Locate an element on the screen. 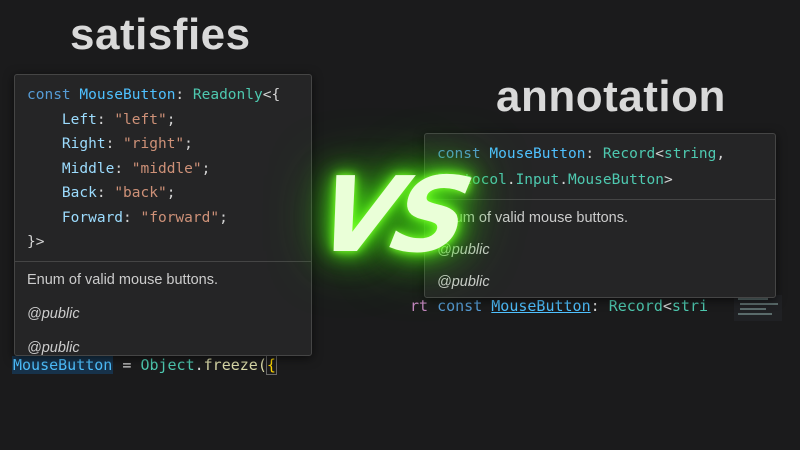  minimap is located at coordinates (758, 308).